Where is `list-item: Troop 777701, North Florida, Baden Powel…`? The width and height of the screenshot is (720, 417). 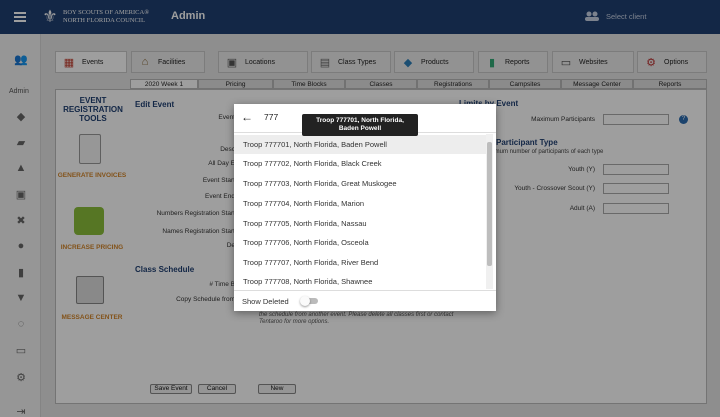
list-item: Troop 777701, North Florida, Baden Powel… is located at coordinates (360, 144).